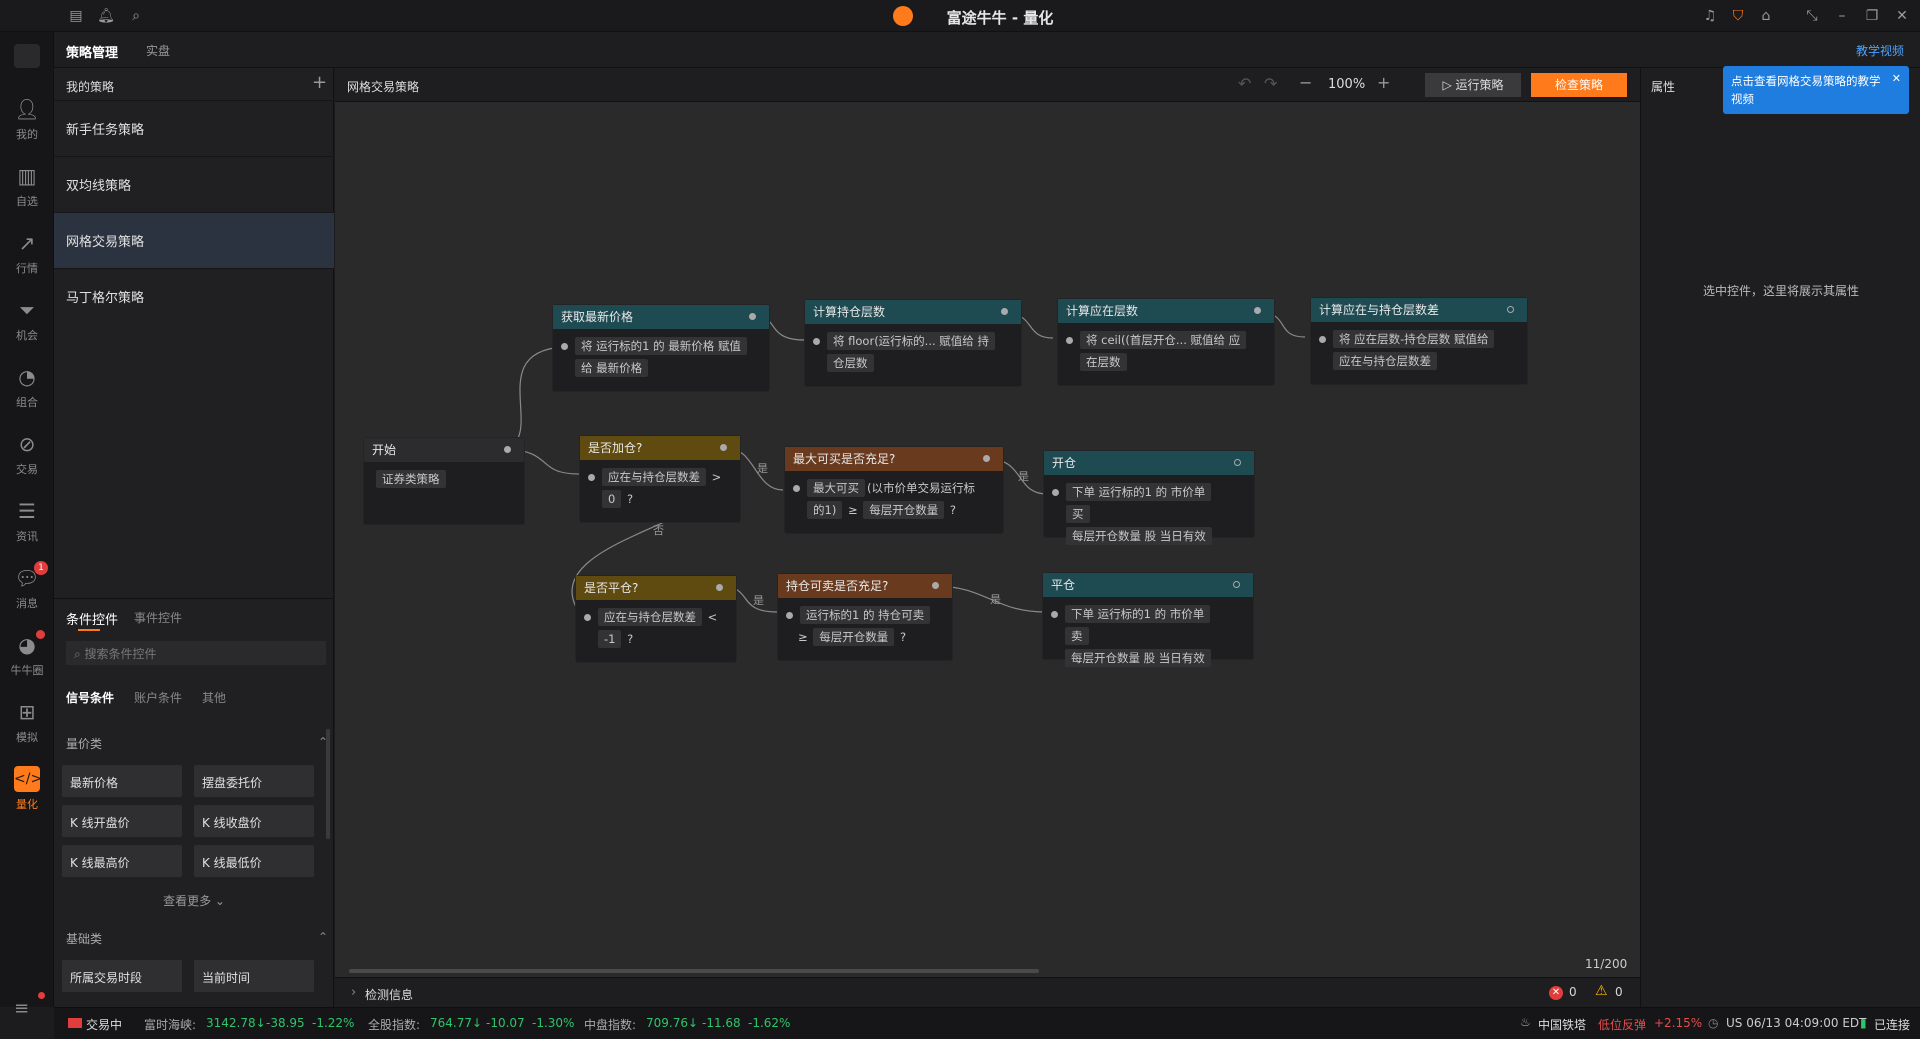 This screenshot has height=1039, width=1920. What do you see at coordinates (197, 938) in the screenshot?
I see `category-basic: 基础类 ⌃` at bounding box center [197, 938].